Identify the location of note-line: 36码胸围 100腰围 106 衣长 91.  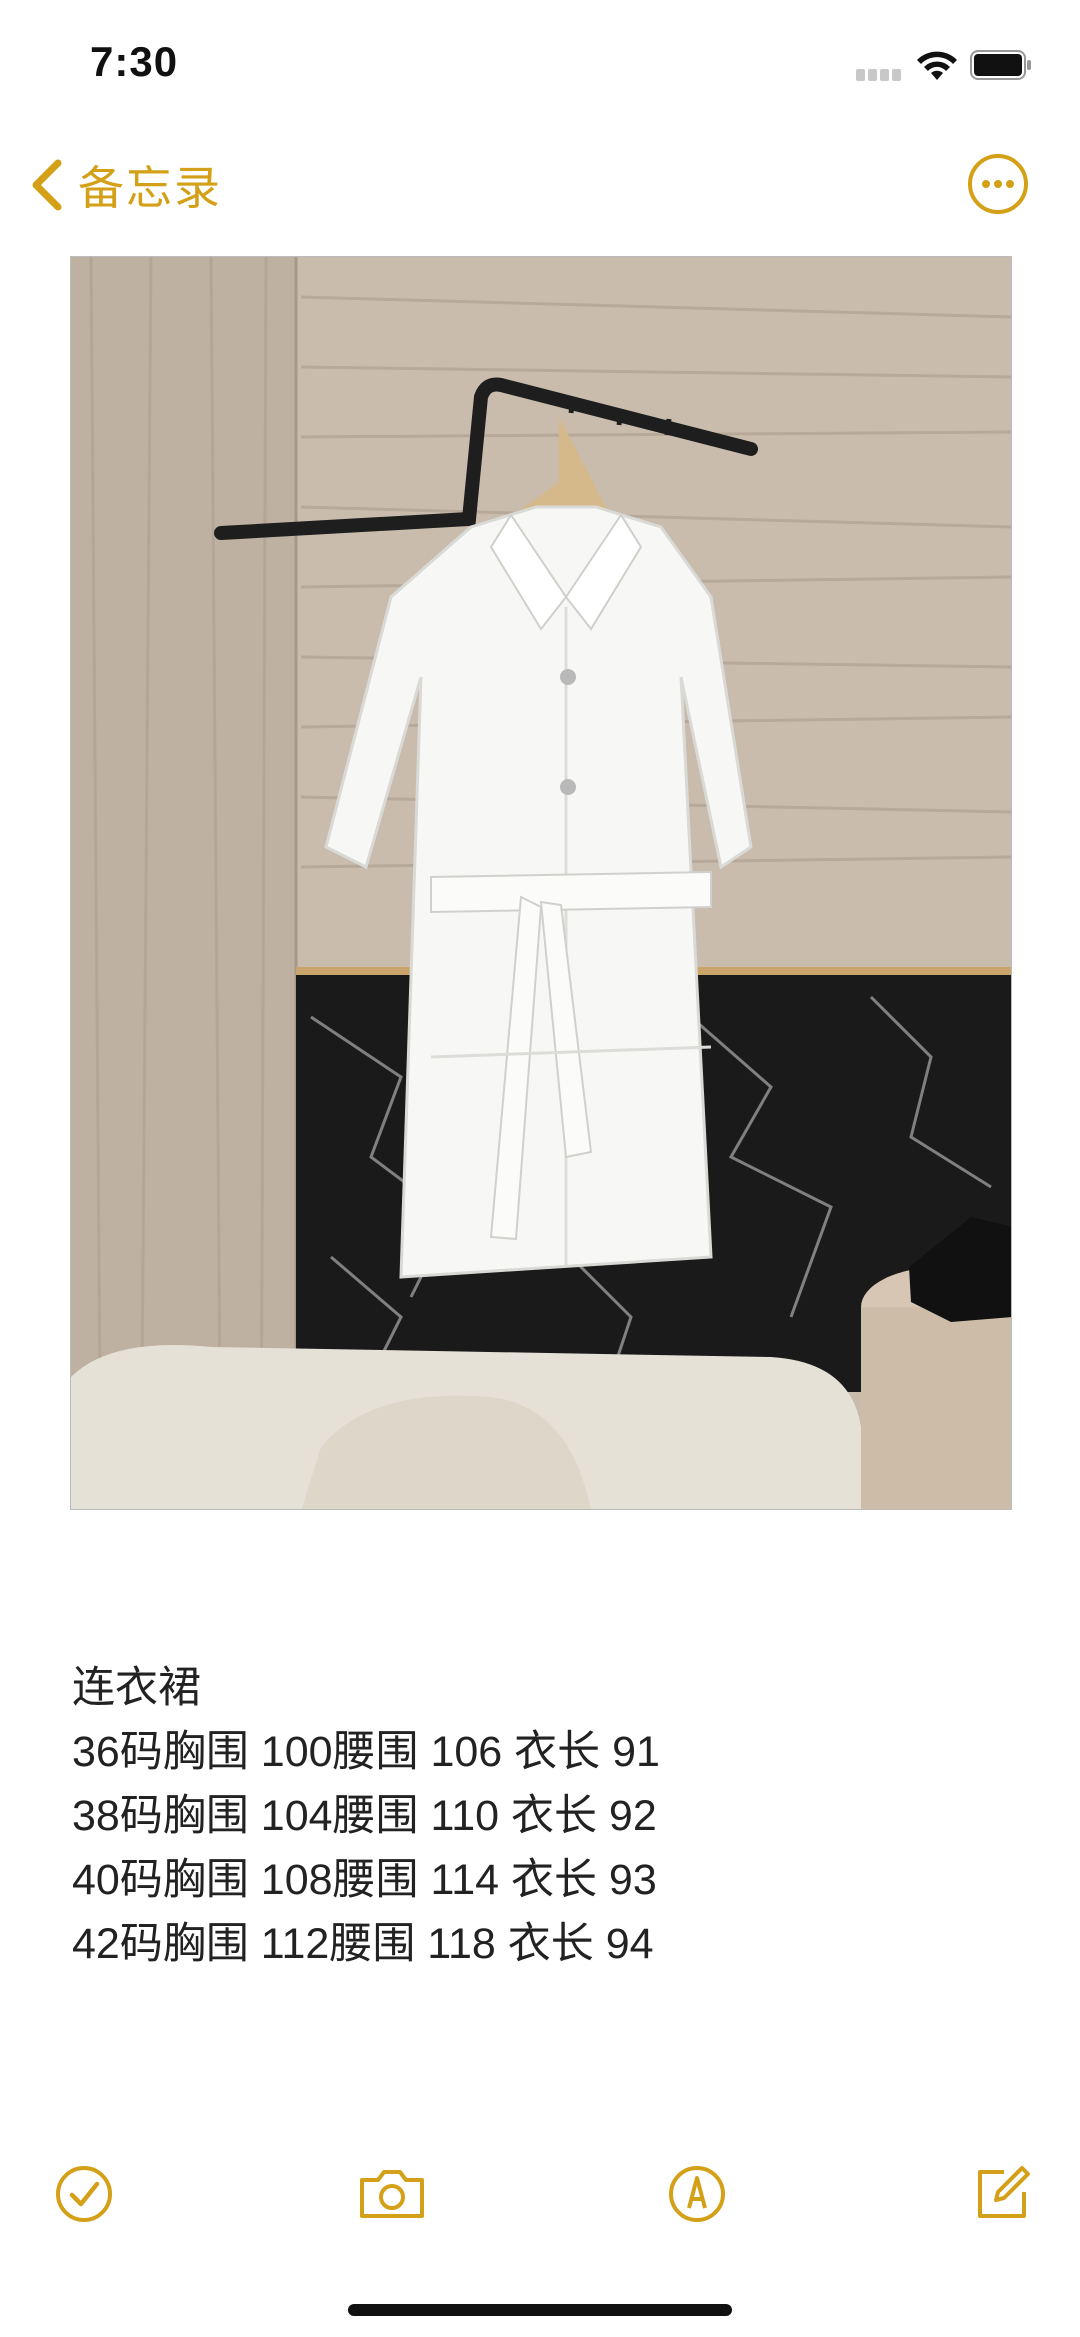
(366, 1752).